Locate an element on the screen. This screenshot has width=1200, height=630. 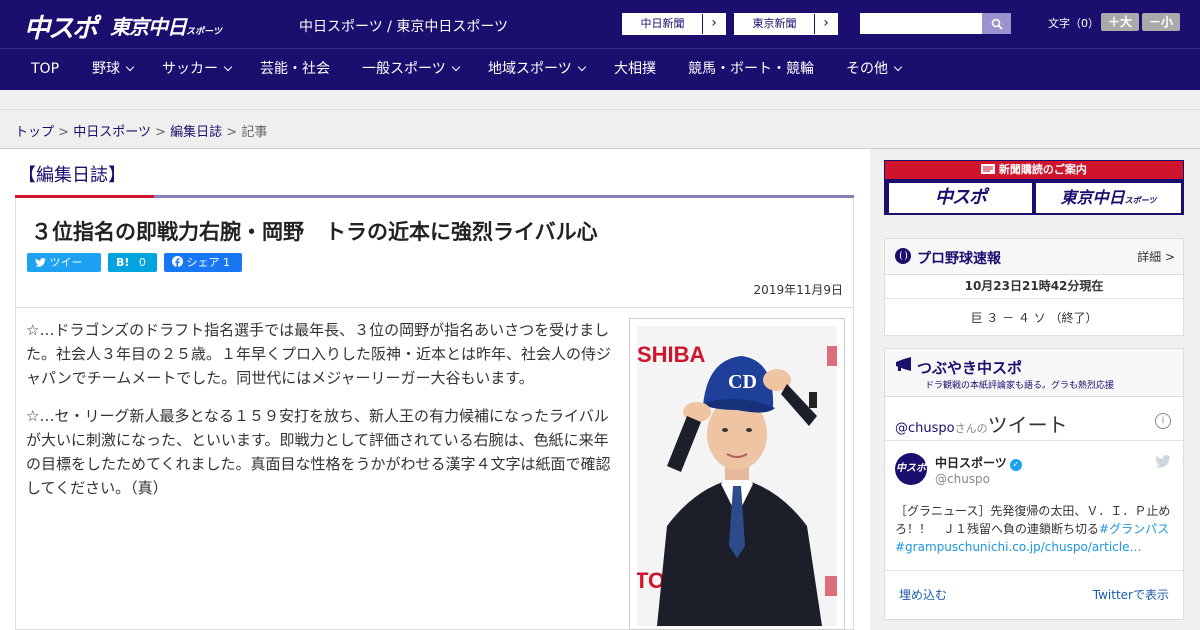
info-icon: i is located at coordinates (1163, 421).